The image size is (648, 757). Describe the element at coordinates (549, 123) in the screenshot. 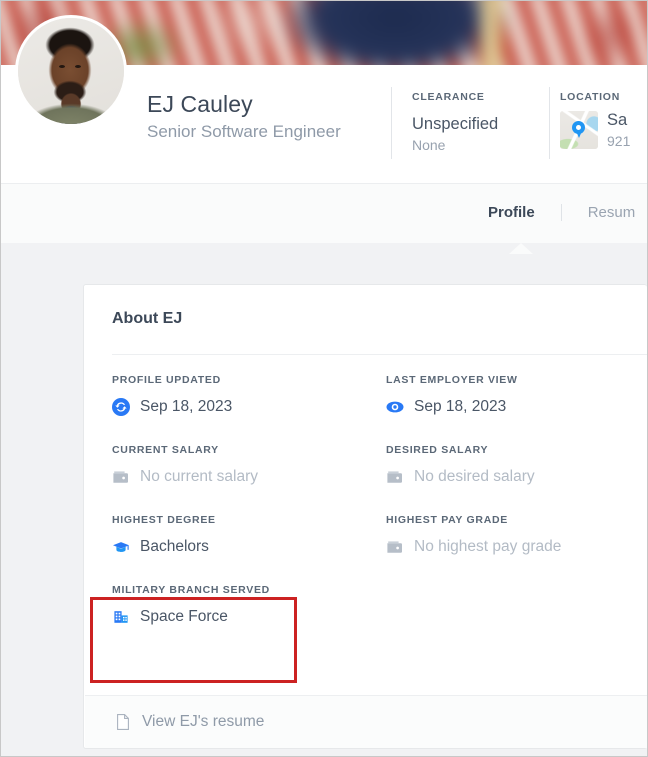

I see `divider-location-left` at that location.